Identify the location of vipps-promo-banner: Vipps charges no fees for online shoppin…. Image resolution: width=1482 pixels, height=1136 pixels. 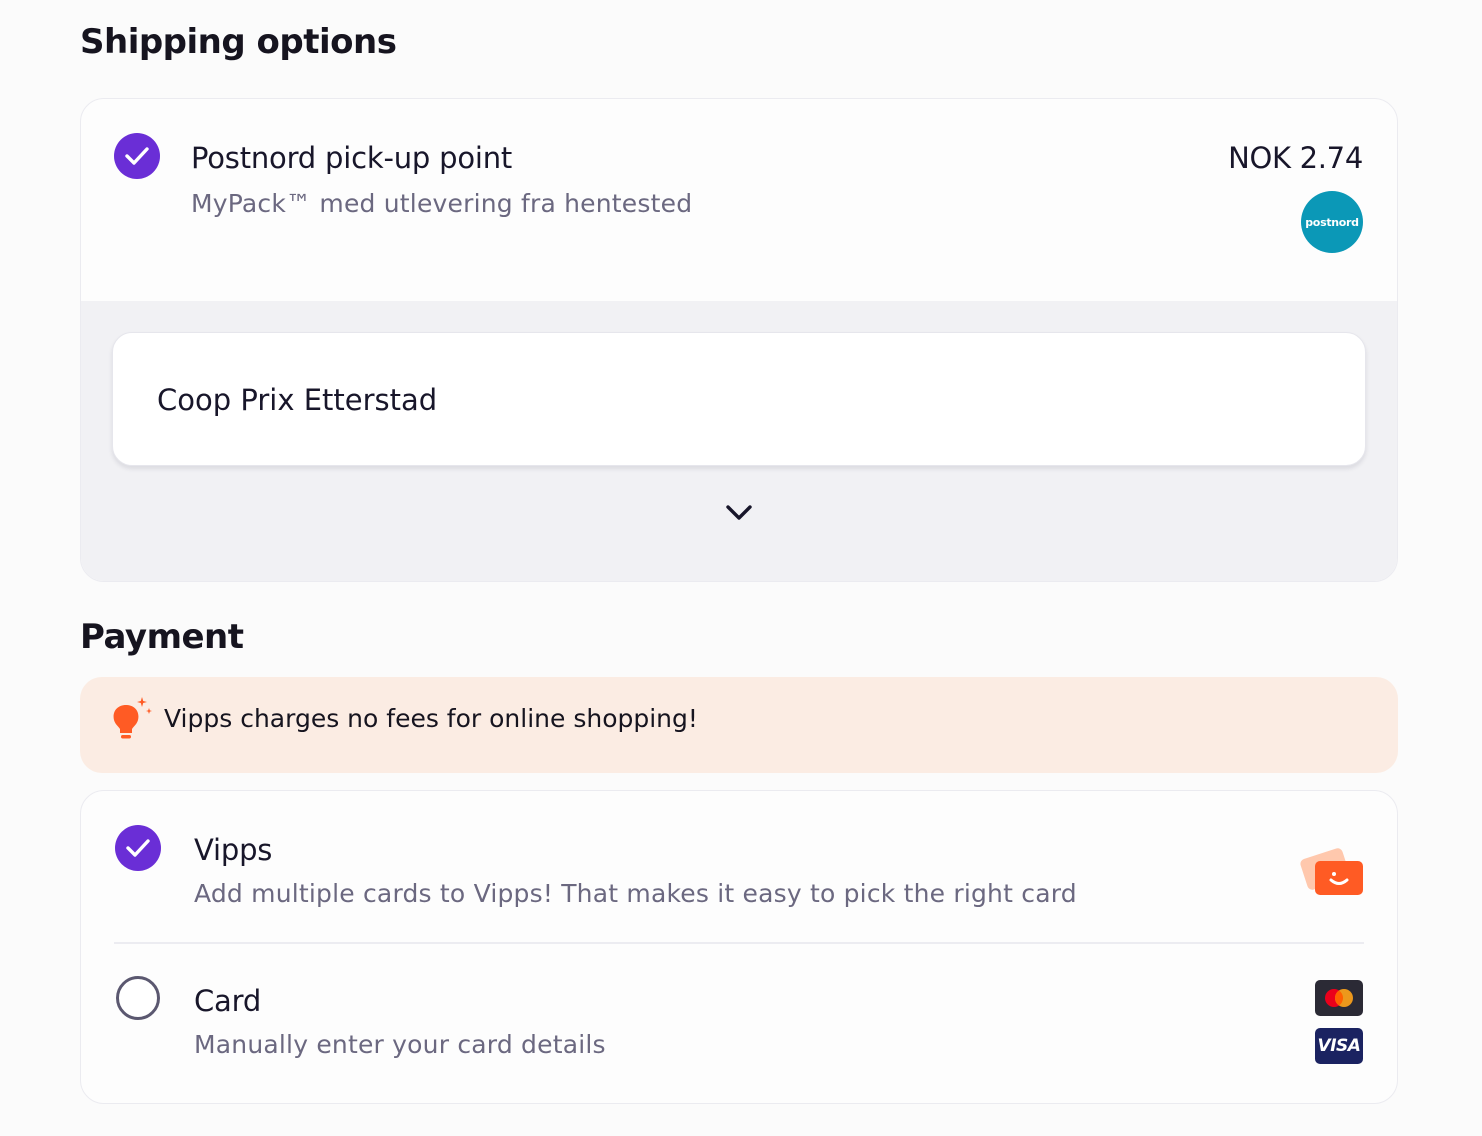
(739, 725).